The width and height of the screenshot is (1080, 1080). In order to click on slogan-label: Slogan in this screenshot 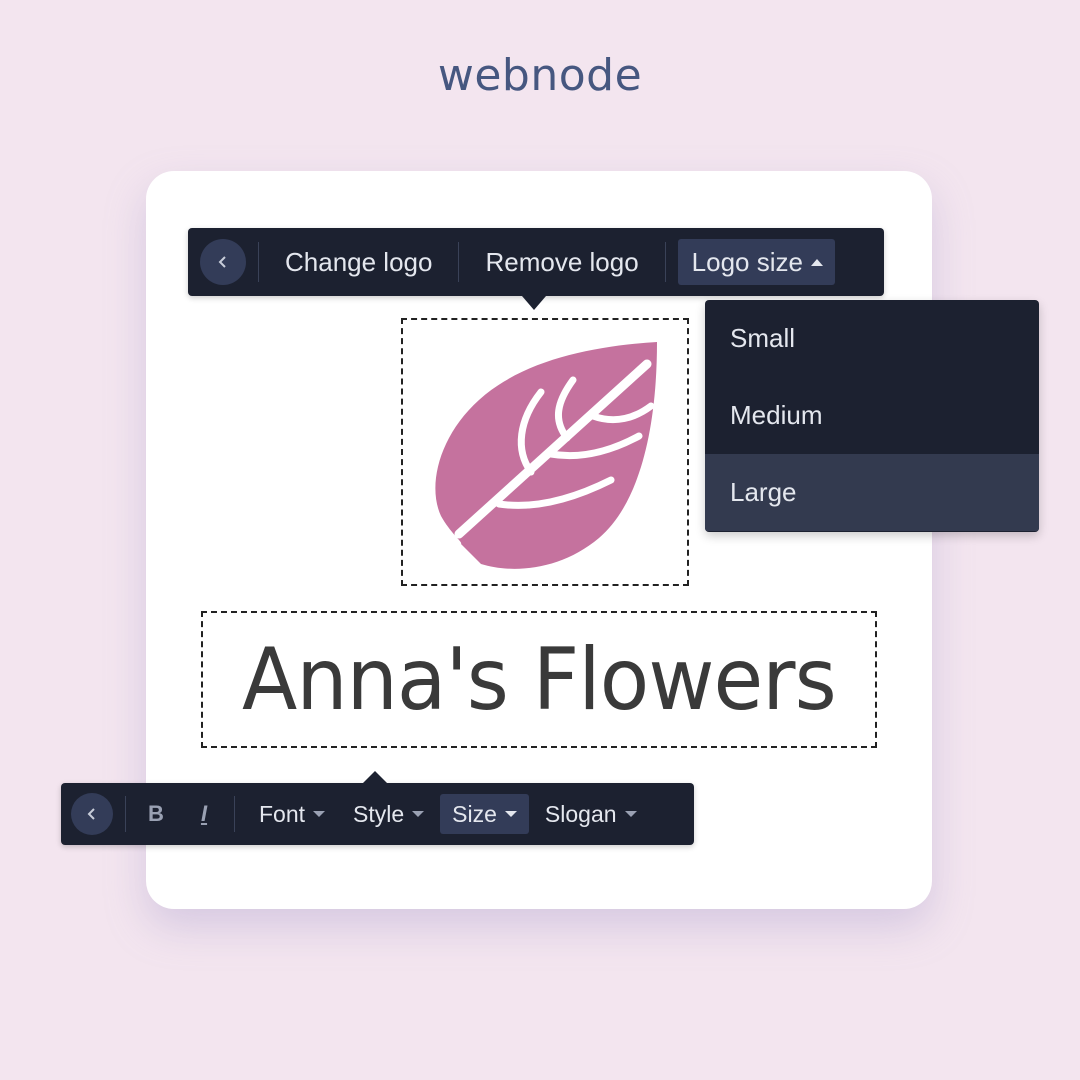, I will do `click(580, 813)`.